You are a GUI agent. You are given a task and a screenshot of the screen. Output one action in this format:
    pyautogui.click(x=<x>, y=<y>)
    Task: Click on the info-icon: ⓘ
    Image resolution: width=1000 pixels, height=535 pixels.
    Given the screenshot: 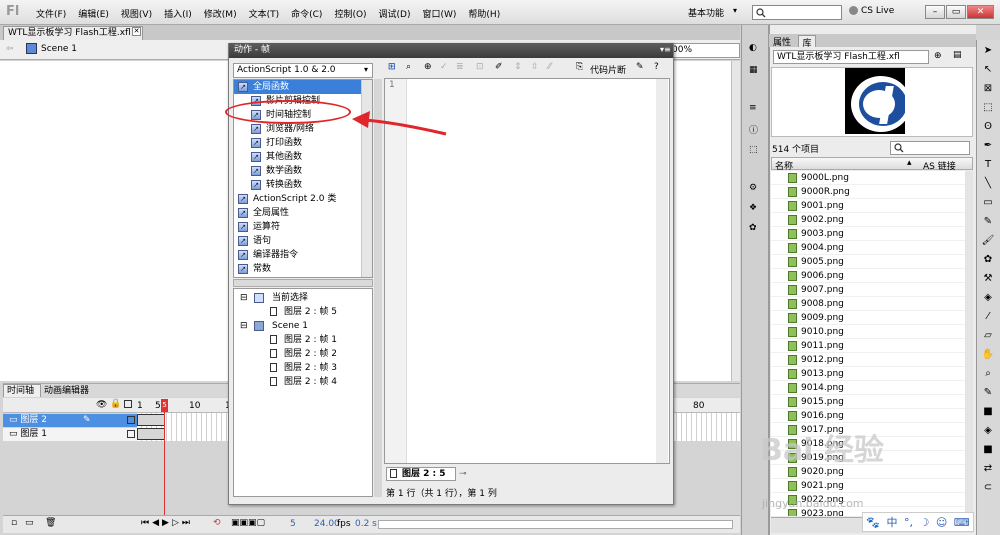 What is the action you would take?
    pyautogui.click(x=753, y=129)
    